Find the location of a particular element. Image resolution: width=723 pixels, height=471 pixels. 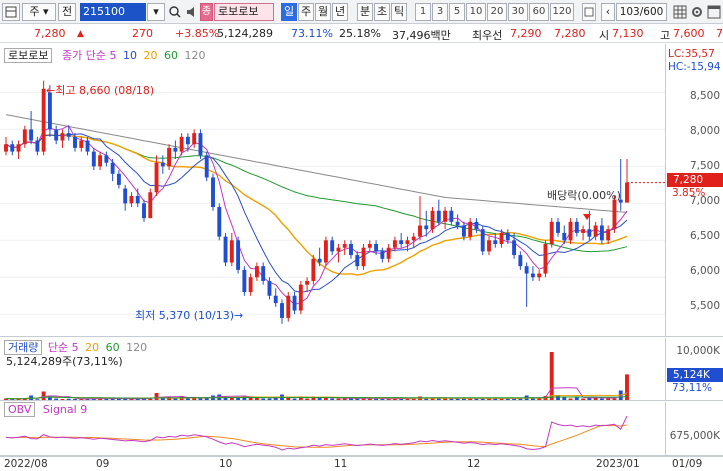

ma10-legend: 10 is located at coordinates (130, 55).